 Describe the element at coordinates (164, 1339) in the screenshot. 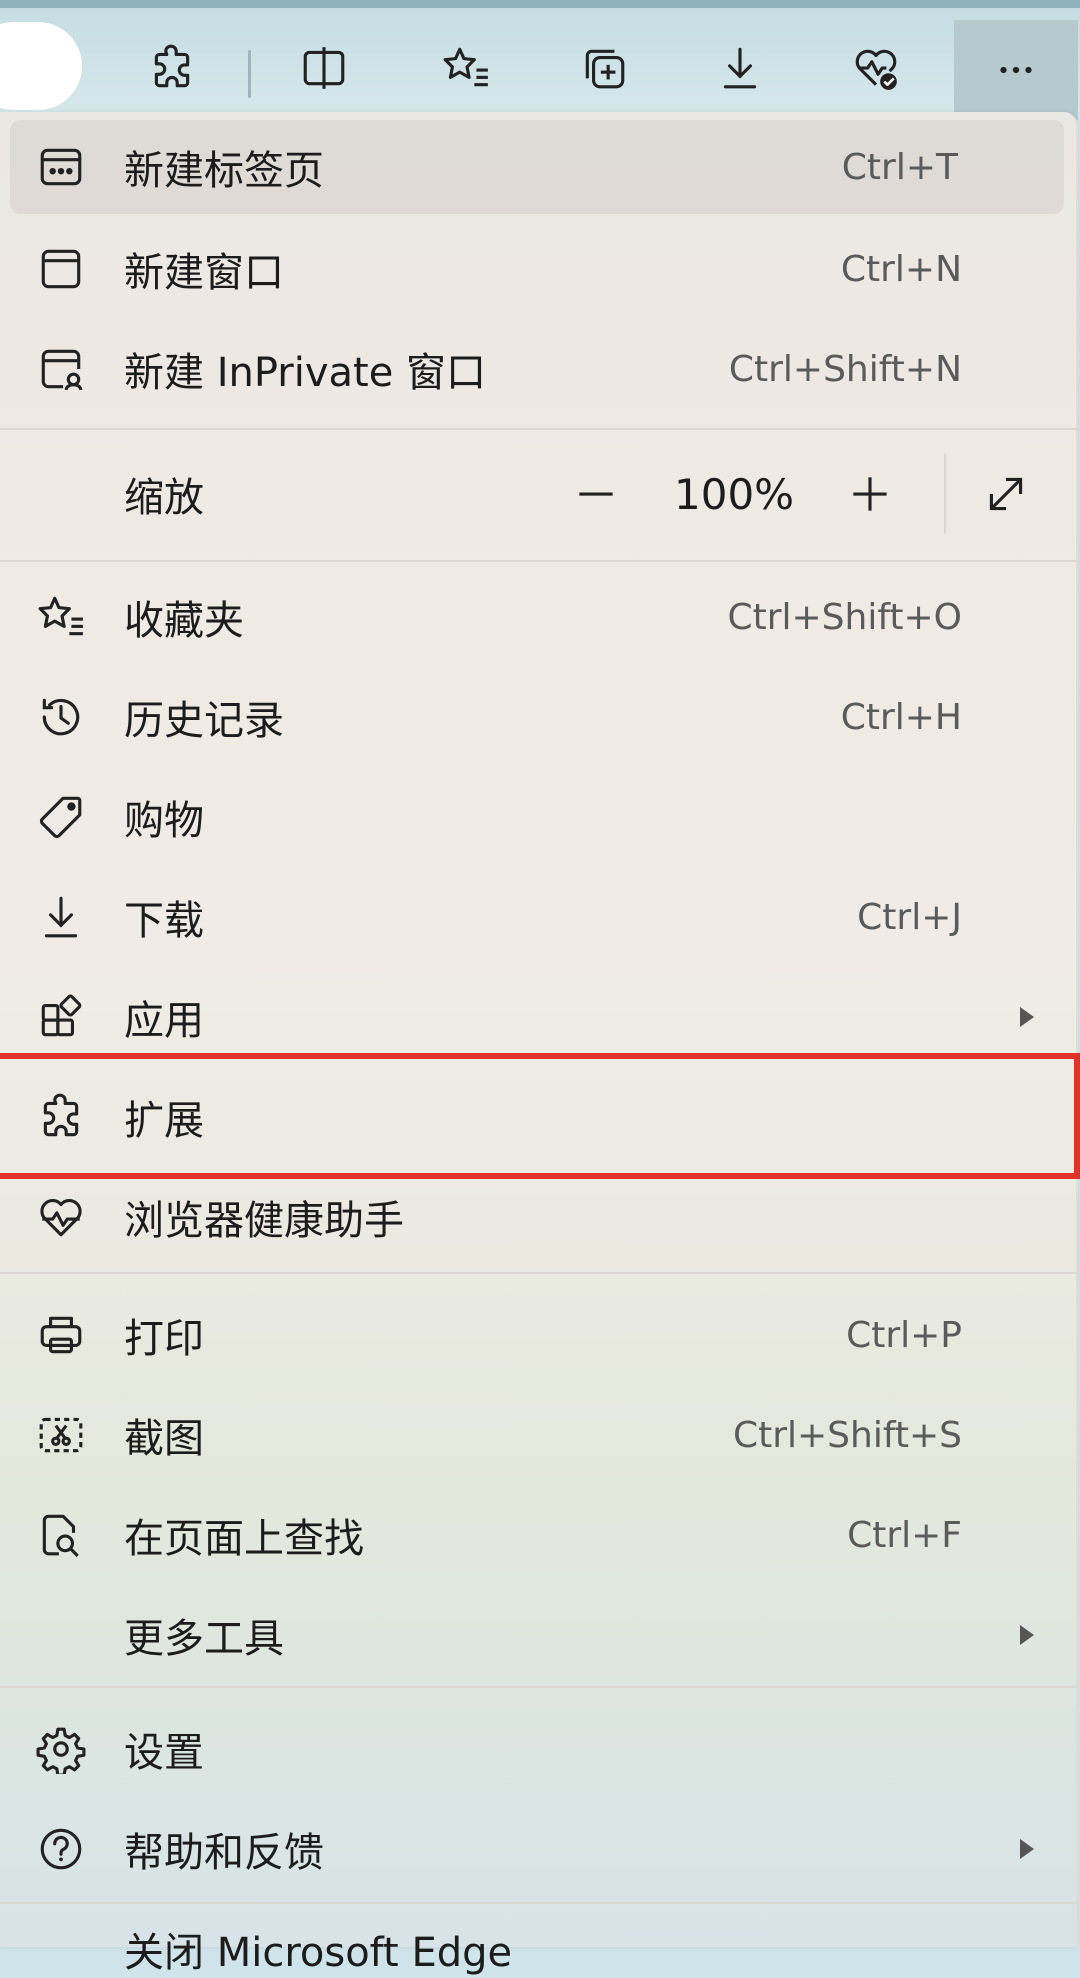

I see `menu-item-label: 打印` at that location.